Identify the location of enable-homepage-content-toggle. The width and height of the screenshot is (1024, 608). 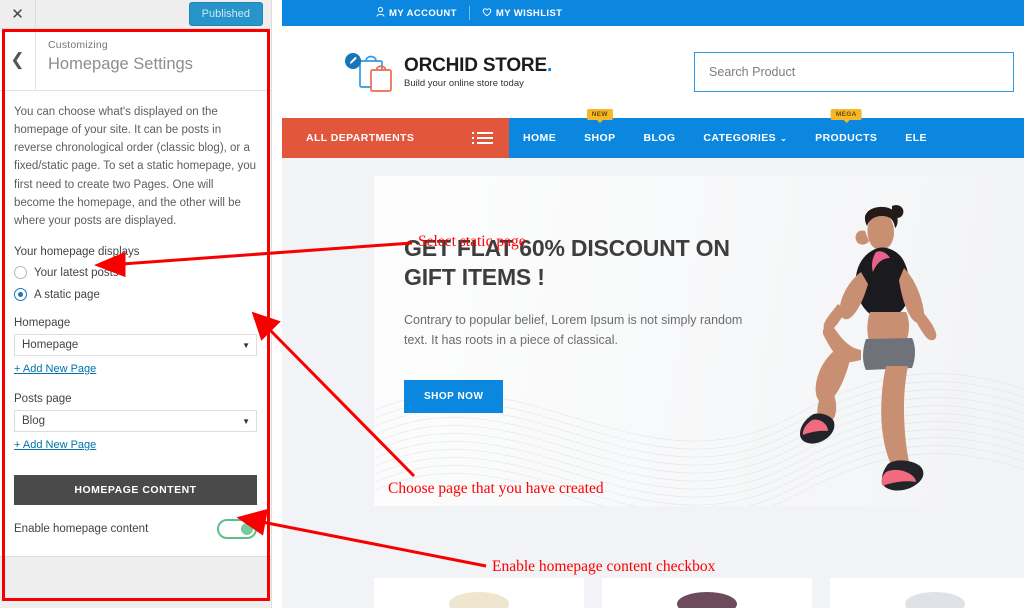
(237, 529).